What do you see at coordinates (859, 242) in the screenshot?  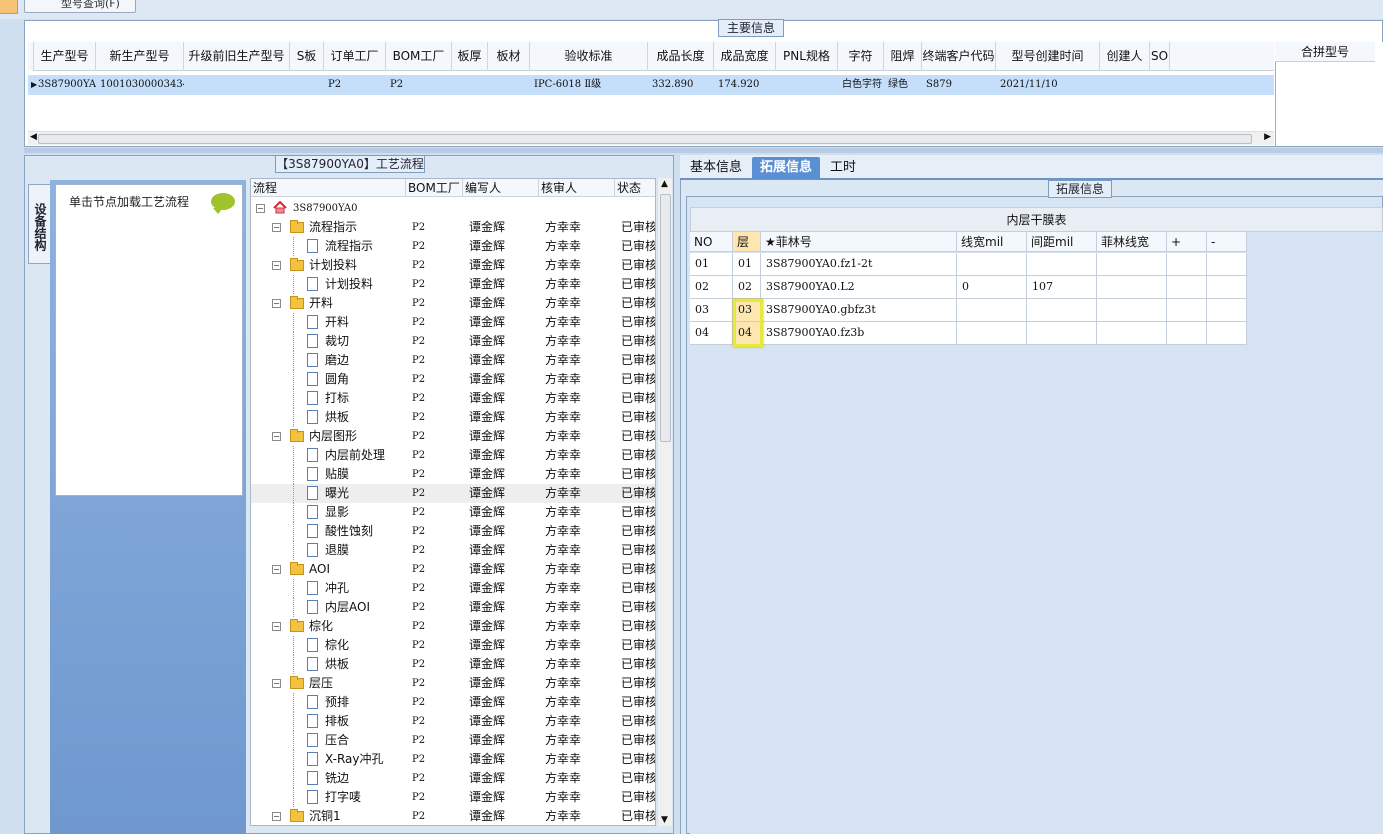 I see `dryfilm-col-header: ★菲林号` at bounding box center [859, 242].